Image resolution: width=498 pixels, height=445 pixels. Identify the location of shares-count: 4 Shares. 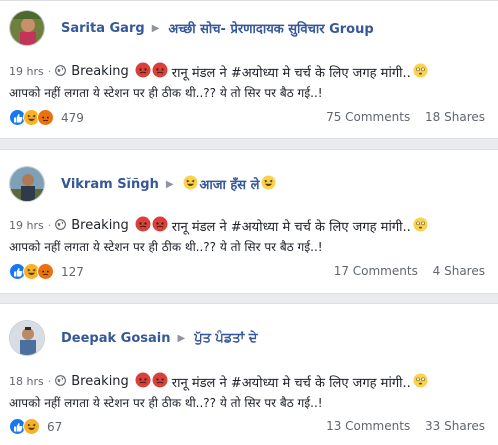
(459, 271).